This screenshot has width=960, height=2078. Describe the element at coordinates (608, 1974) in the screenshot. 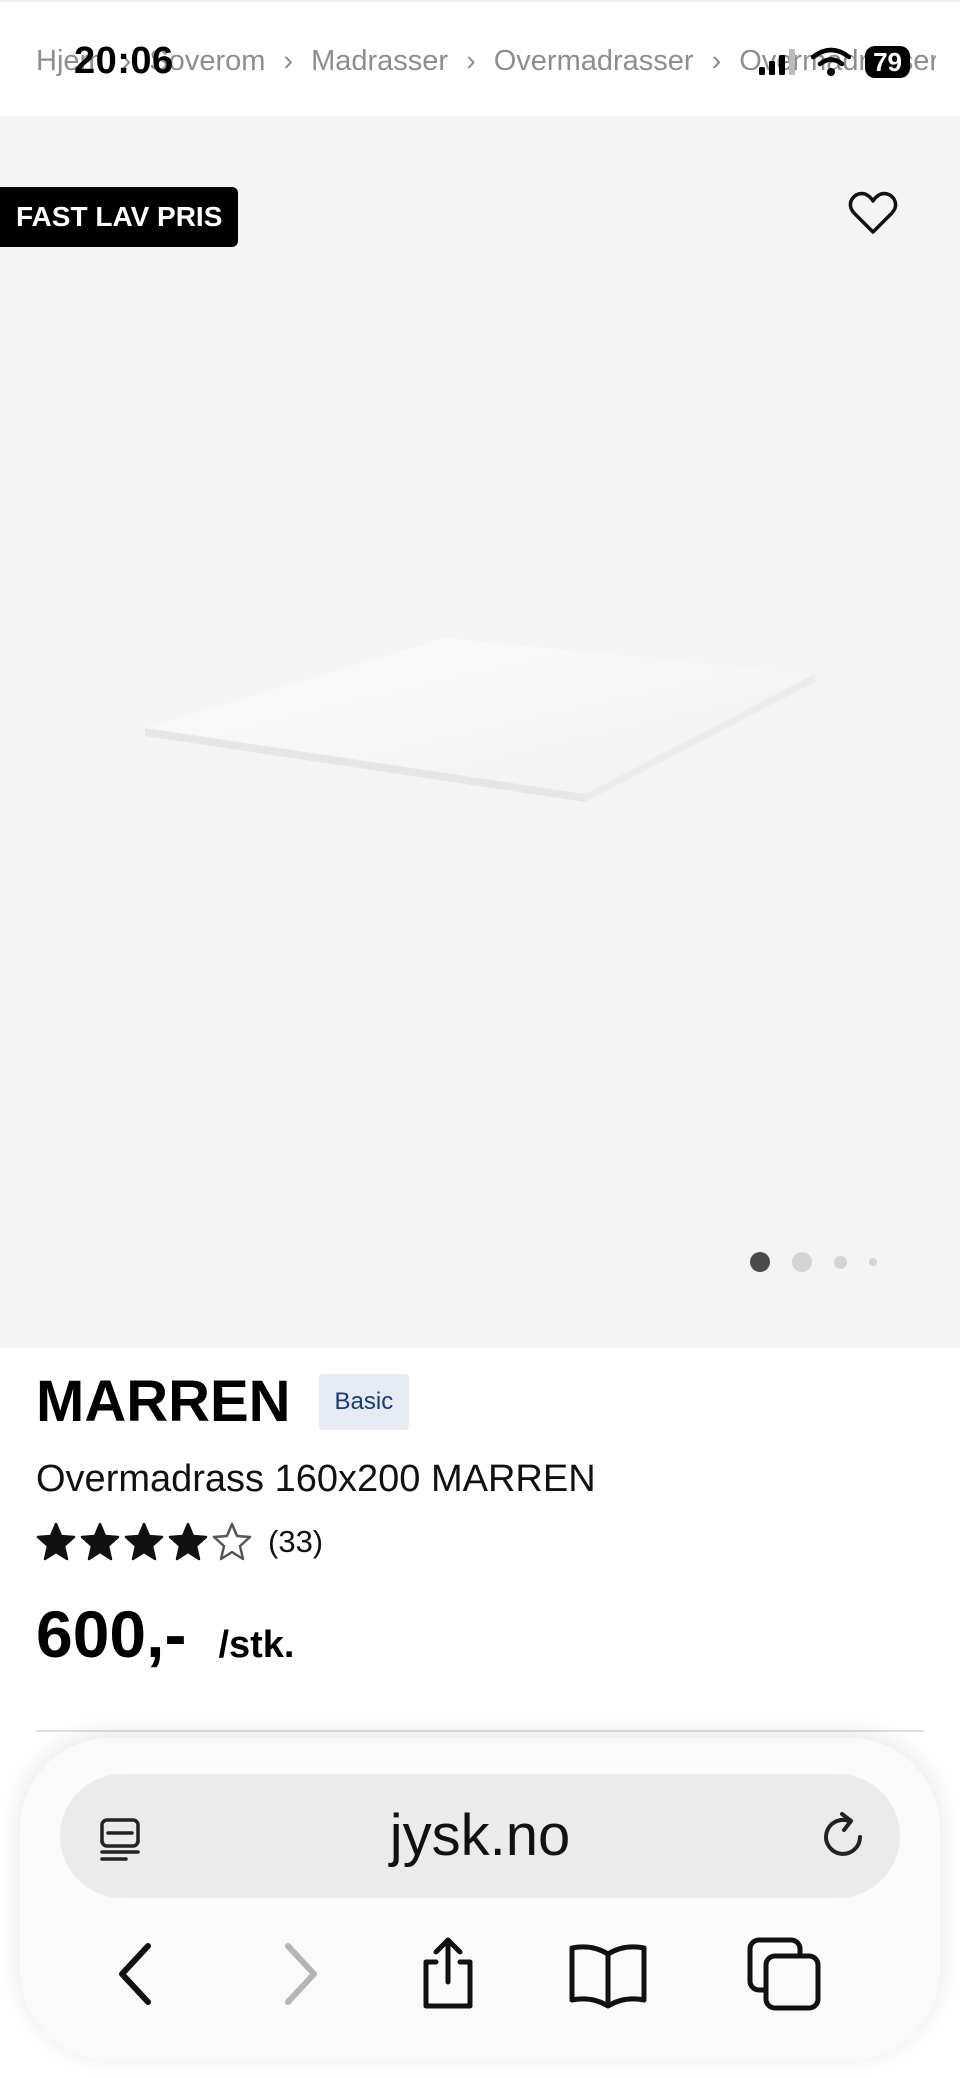

I see `book-icon` at that location.